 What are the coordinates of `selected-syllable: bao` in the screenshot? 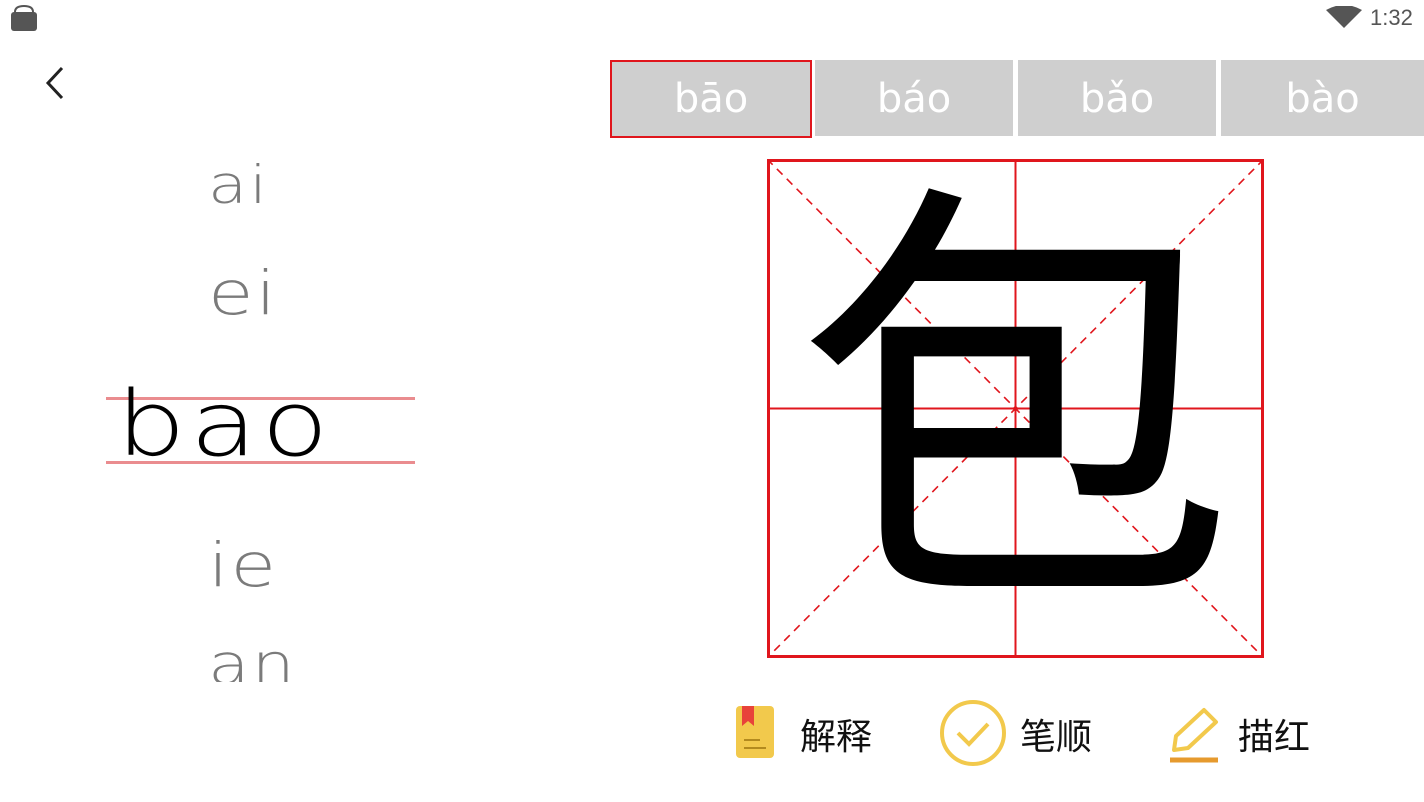 It's located at (224, 424).